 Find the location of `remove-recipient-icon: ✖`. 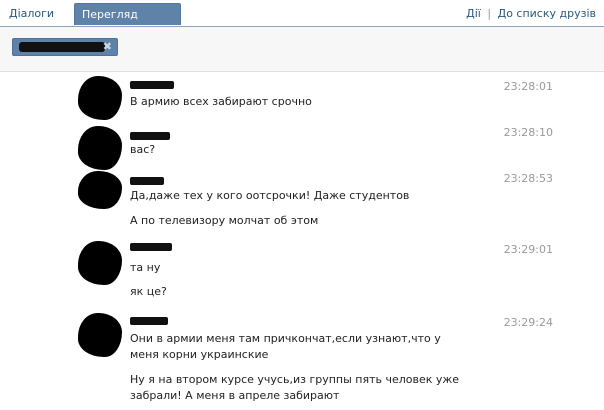

remove-recipient-icon: ✖ is located at coordinates (107, 46).